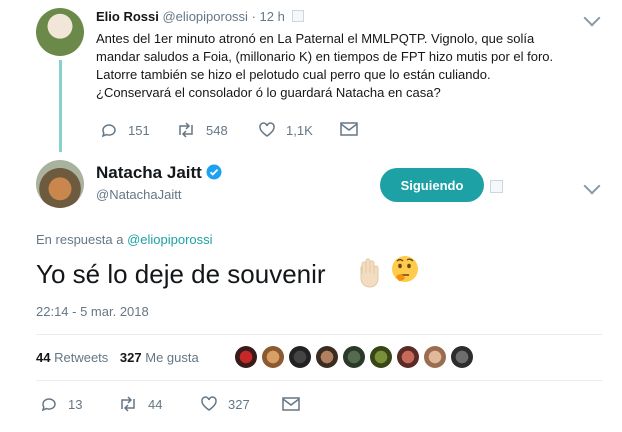 The height and width of the screenshot is (432, 622). I want to click on thinking-face-emoji, so click(405, 269).